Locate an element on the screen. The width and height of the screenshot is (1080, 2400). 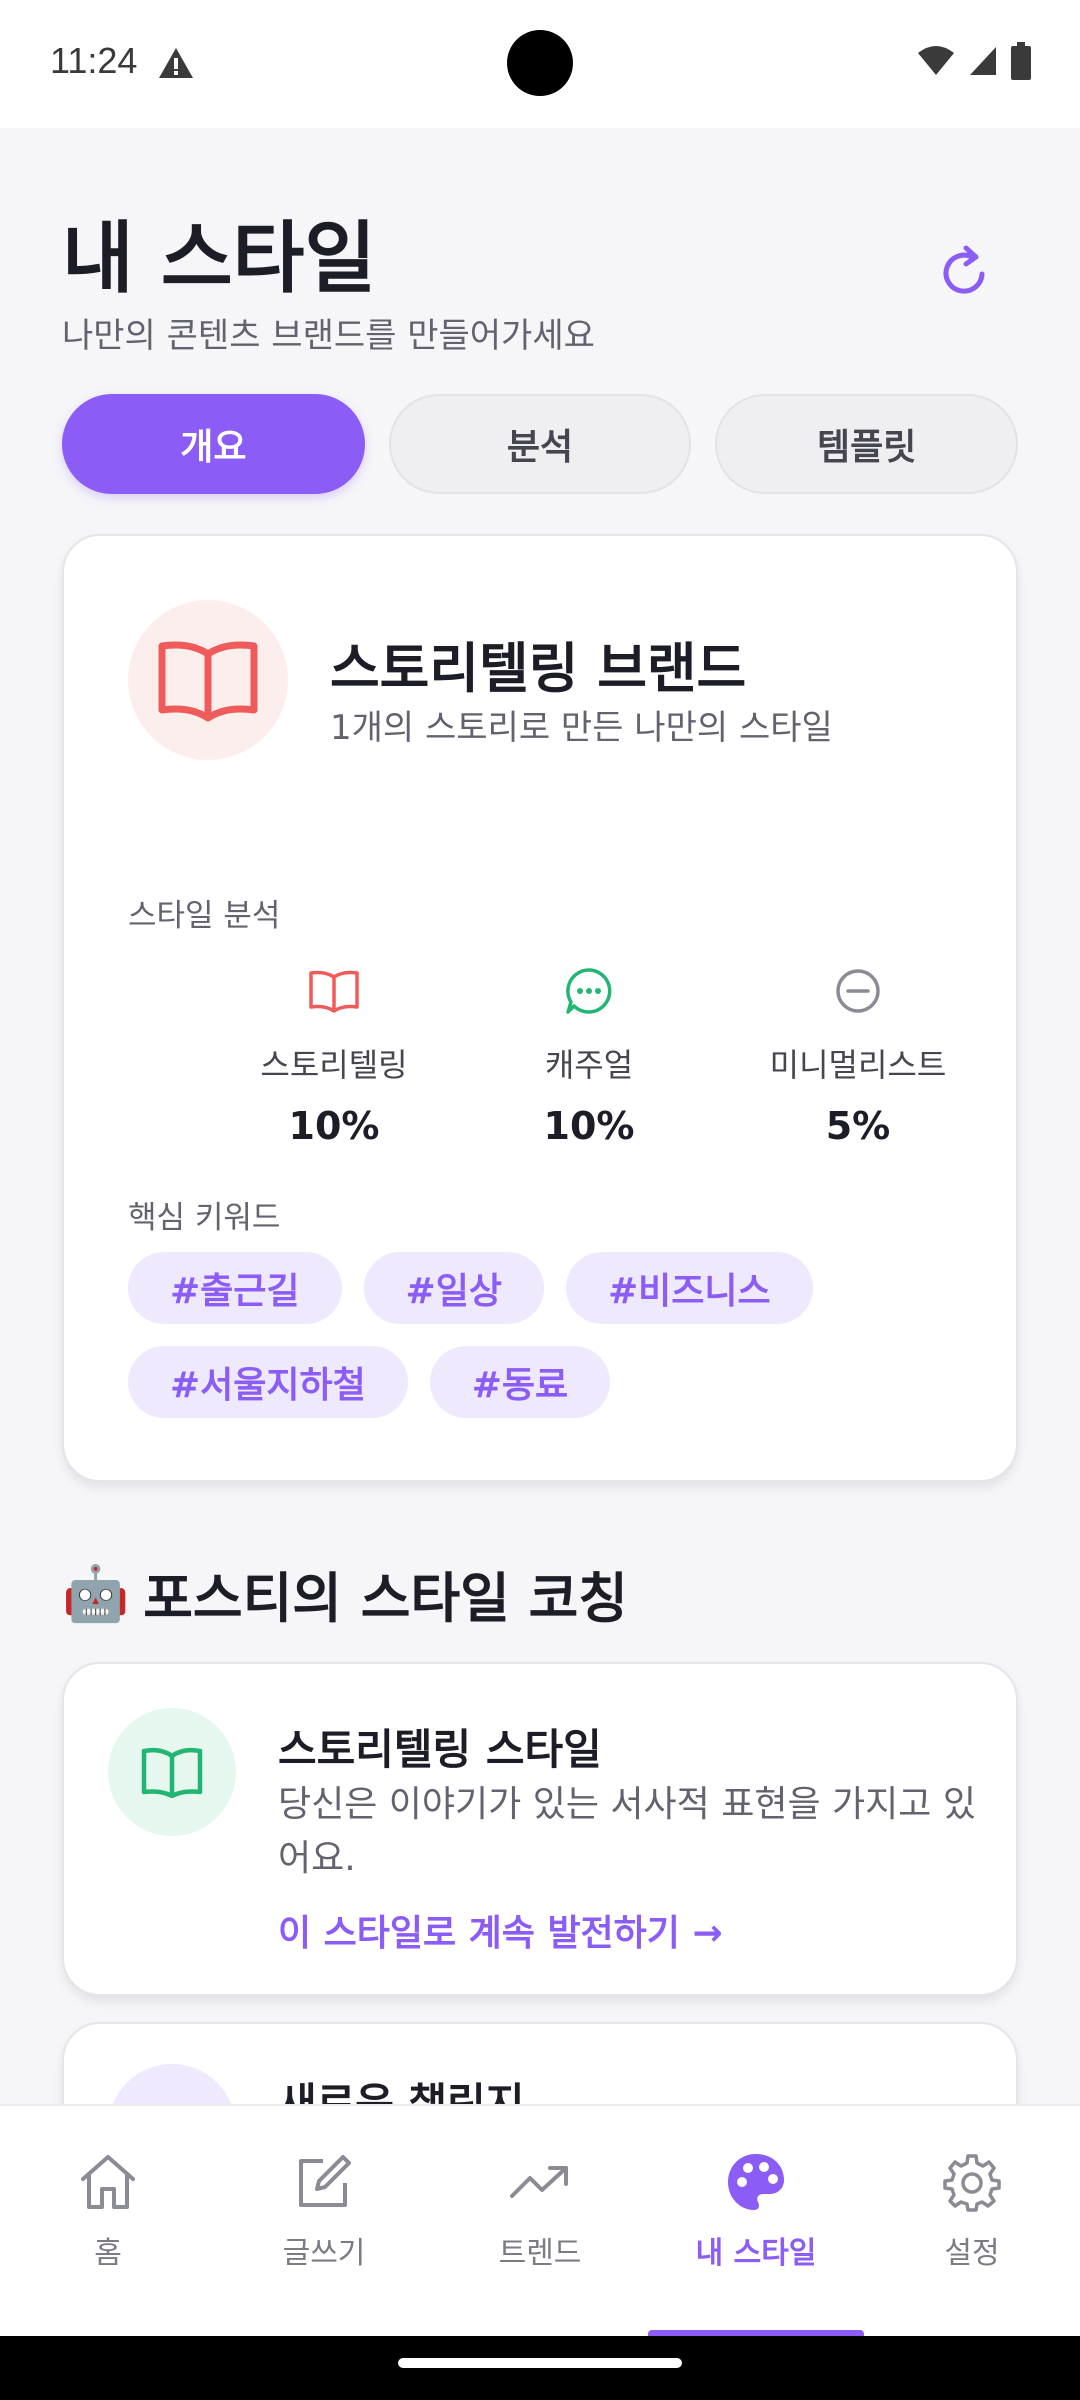
battery-icon is located at coordinates (1021, 61).